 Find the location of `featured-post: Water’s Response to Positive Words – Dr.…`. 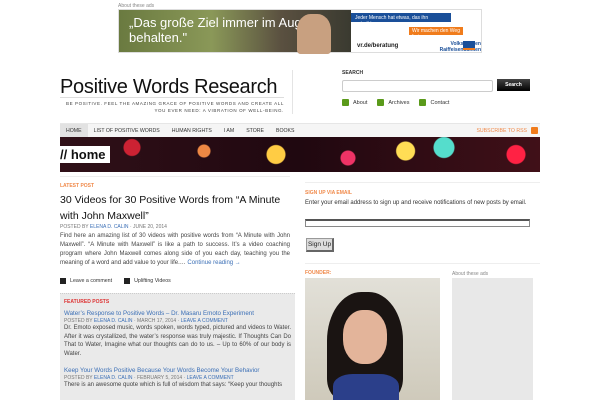

featured-post: Water’s Response to Positive Words – Dr.… is located at coordinates (177, 334).